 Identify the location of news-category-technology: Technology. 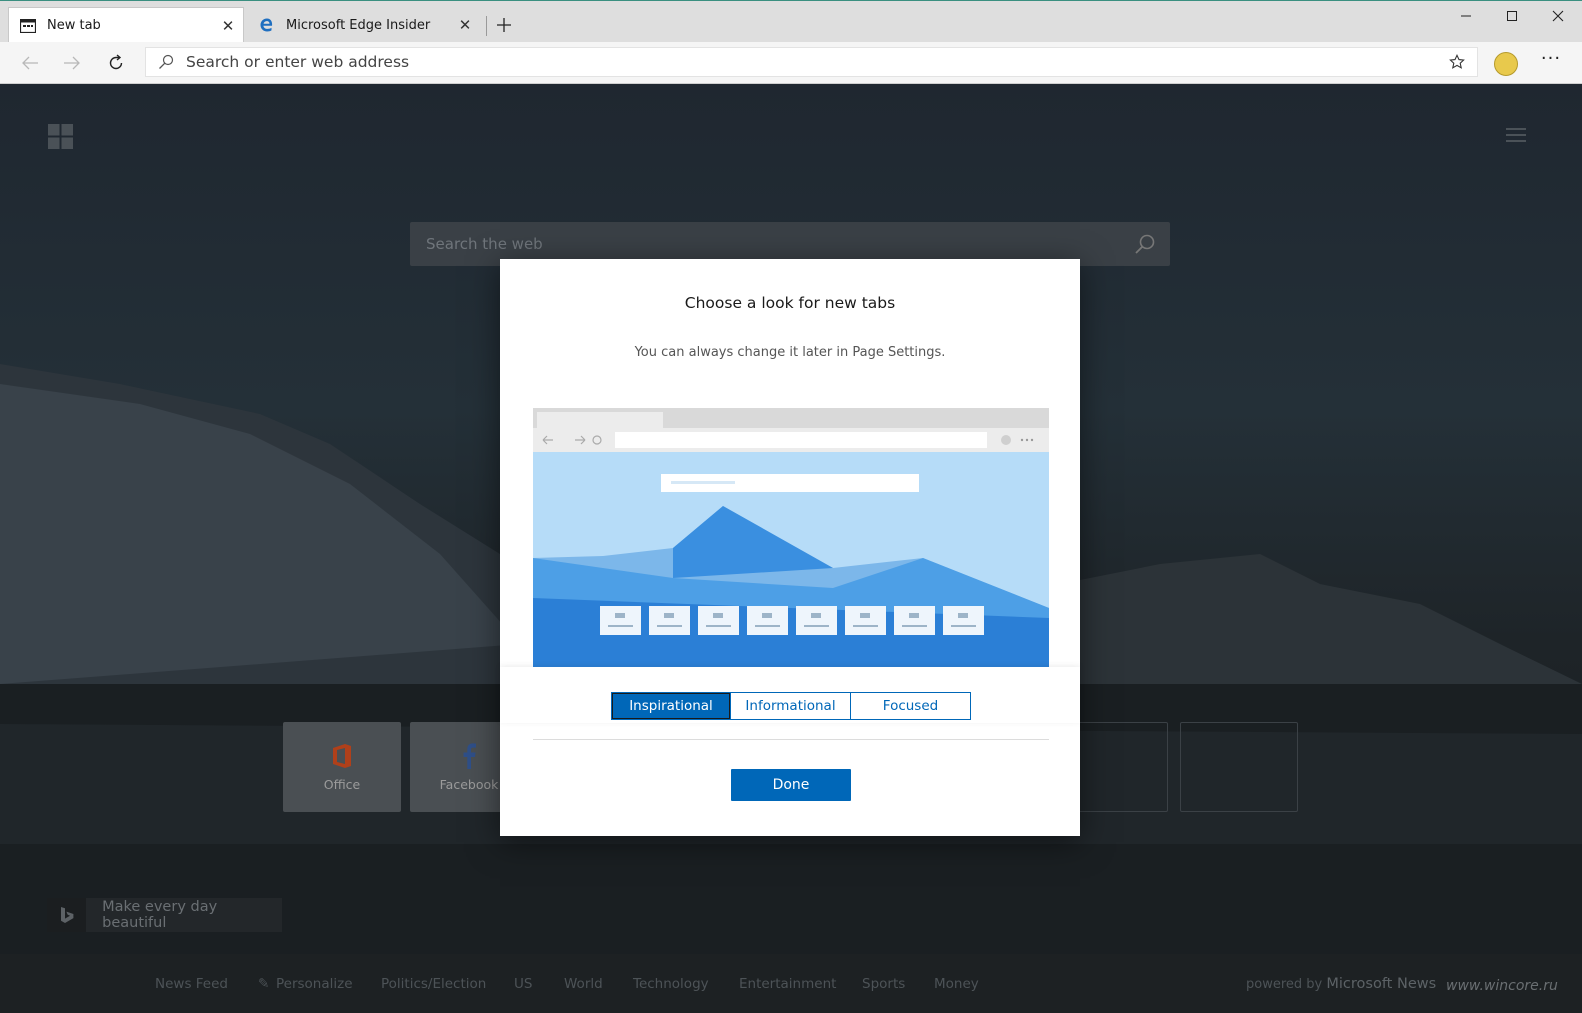
(671, 984).